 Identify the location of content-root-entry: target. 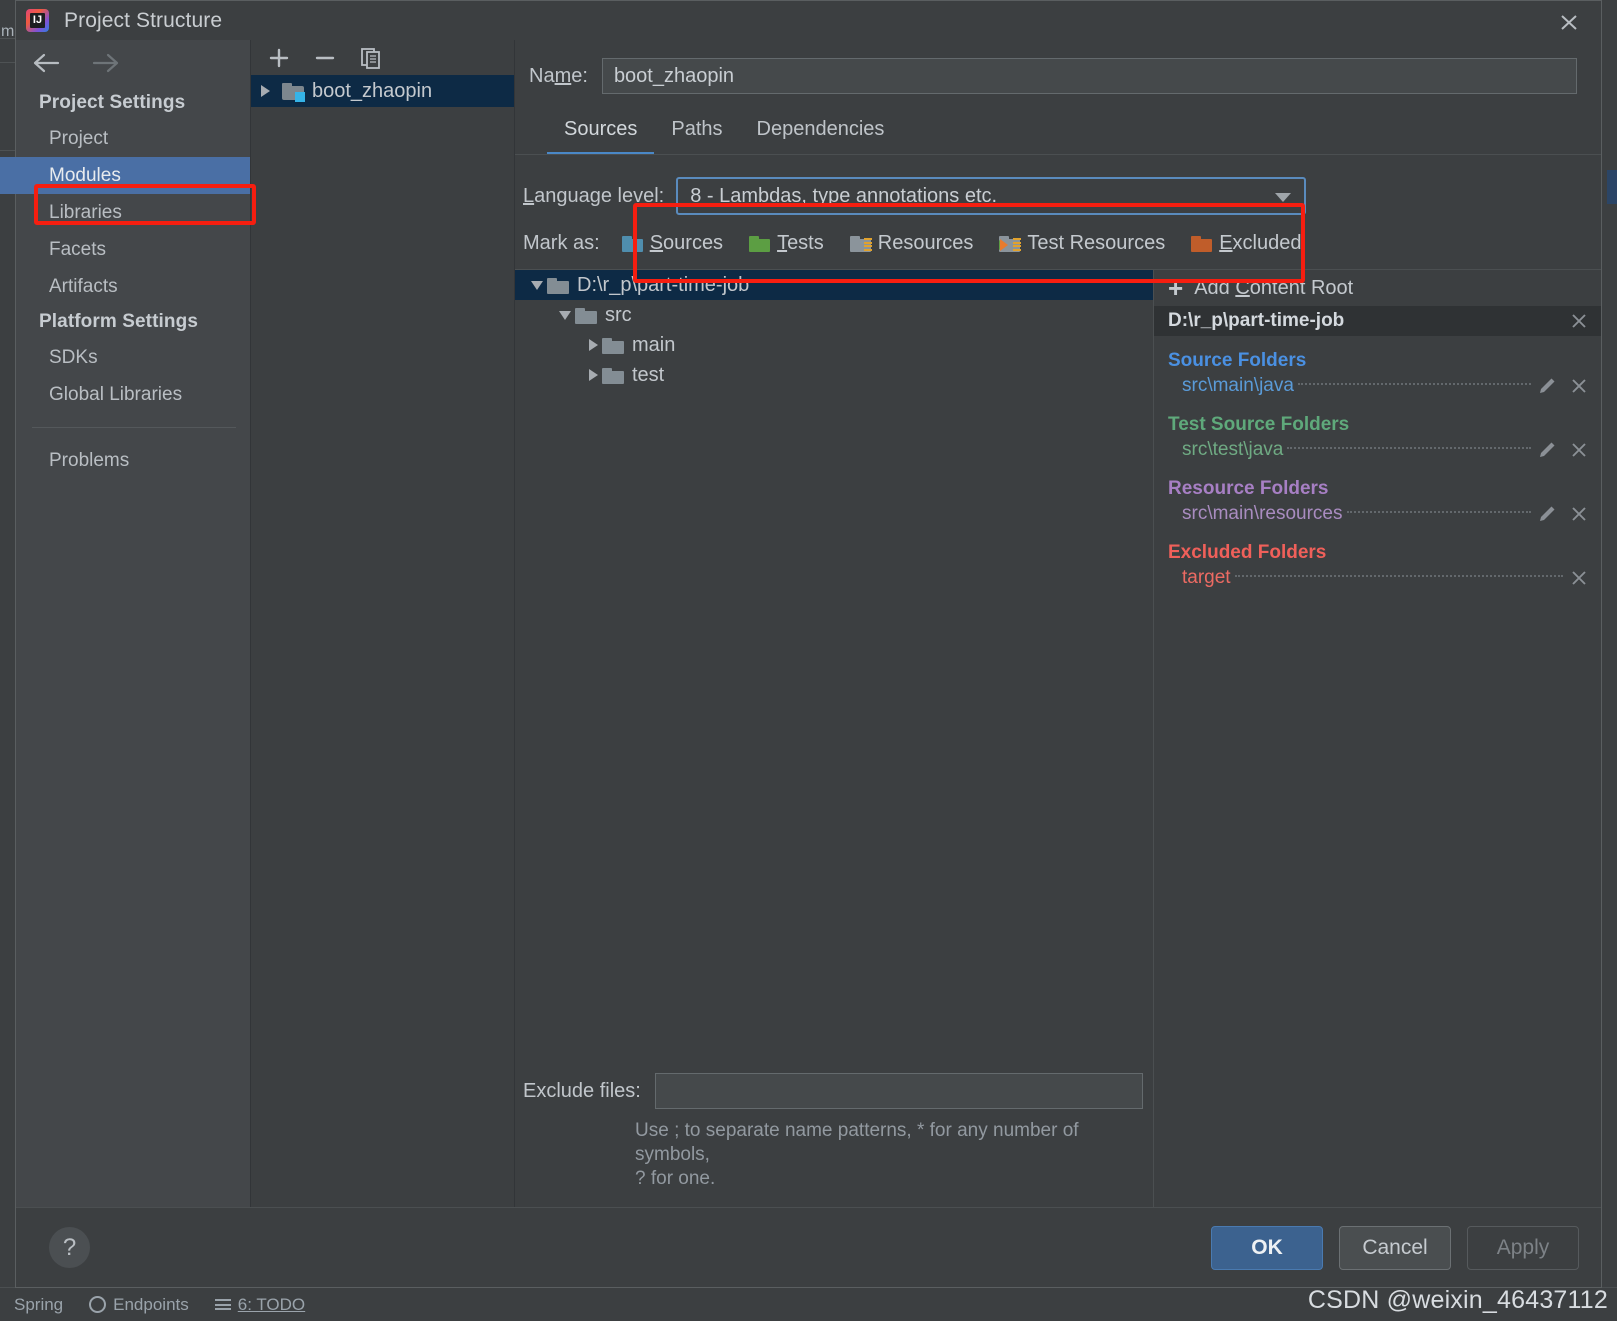
(1377, 578).